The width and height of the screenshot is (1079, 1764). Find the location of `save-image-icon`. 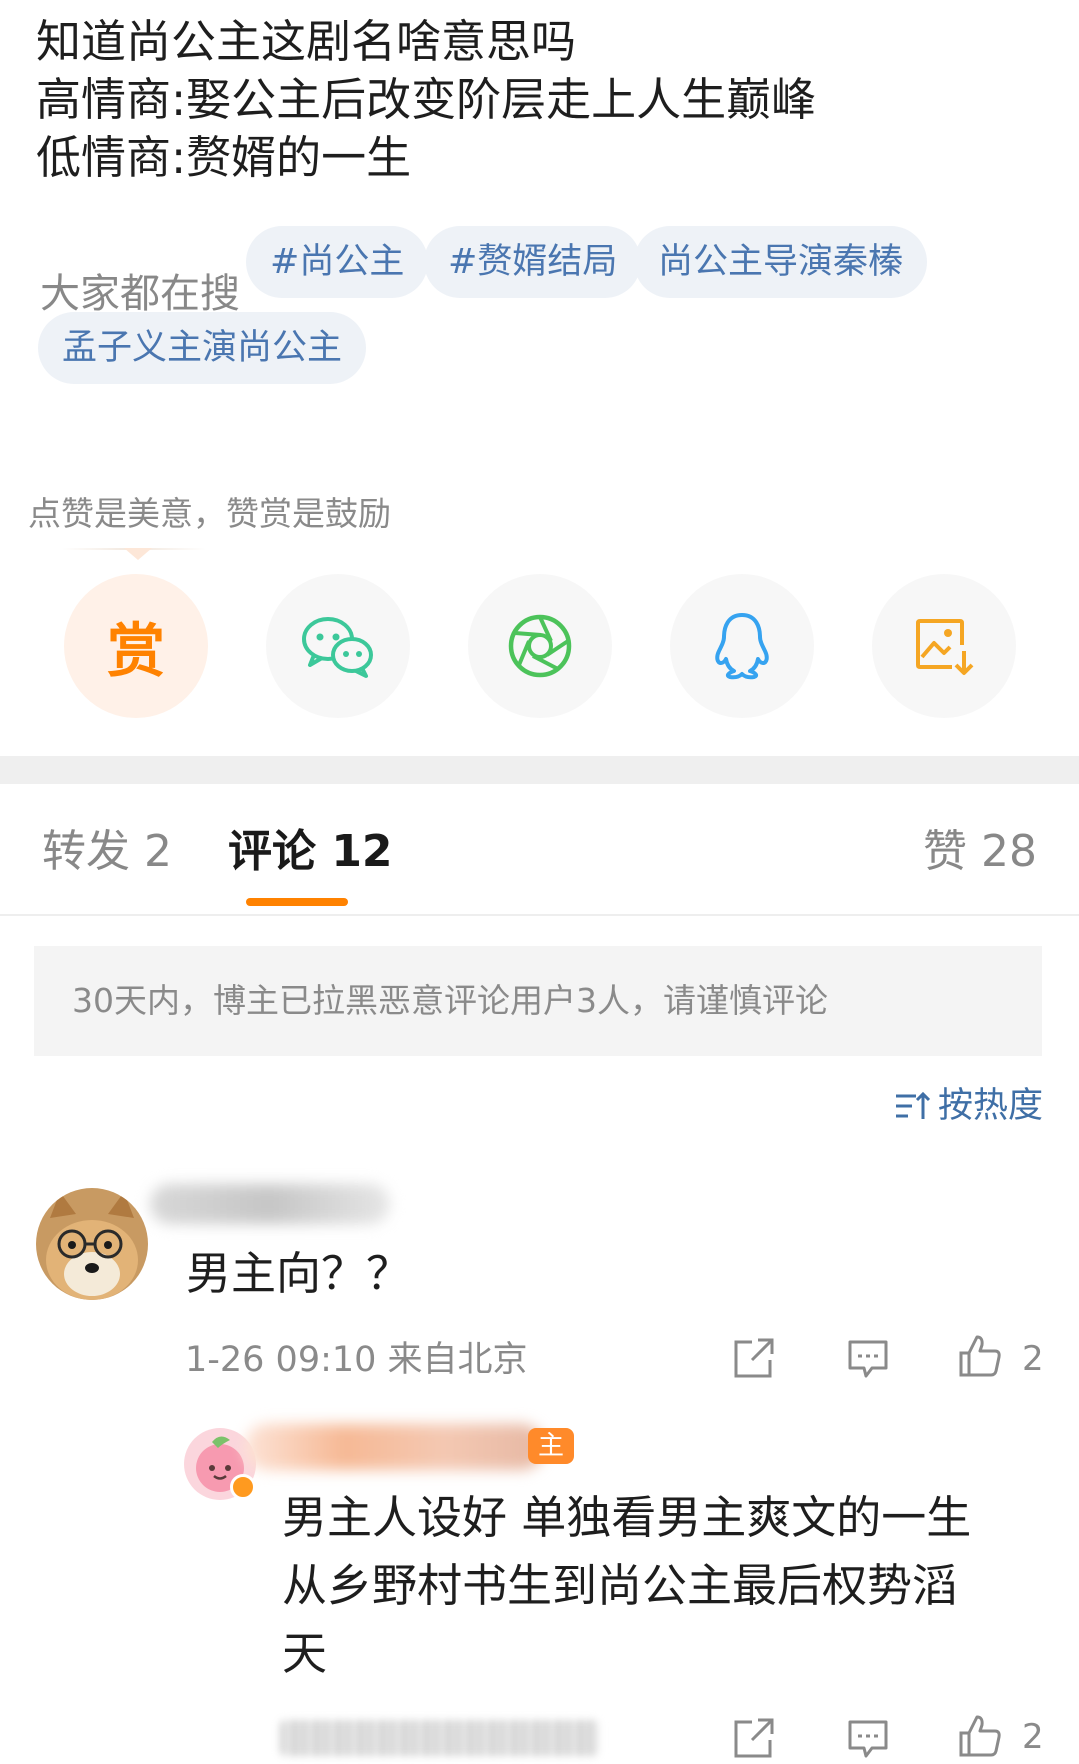

save-image-icon is located at coordinates (945, 647).